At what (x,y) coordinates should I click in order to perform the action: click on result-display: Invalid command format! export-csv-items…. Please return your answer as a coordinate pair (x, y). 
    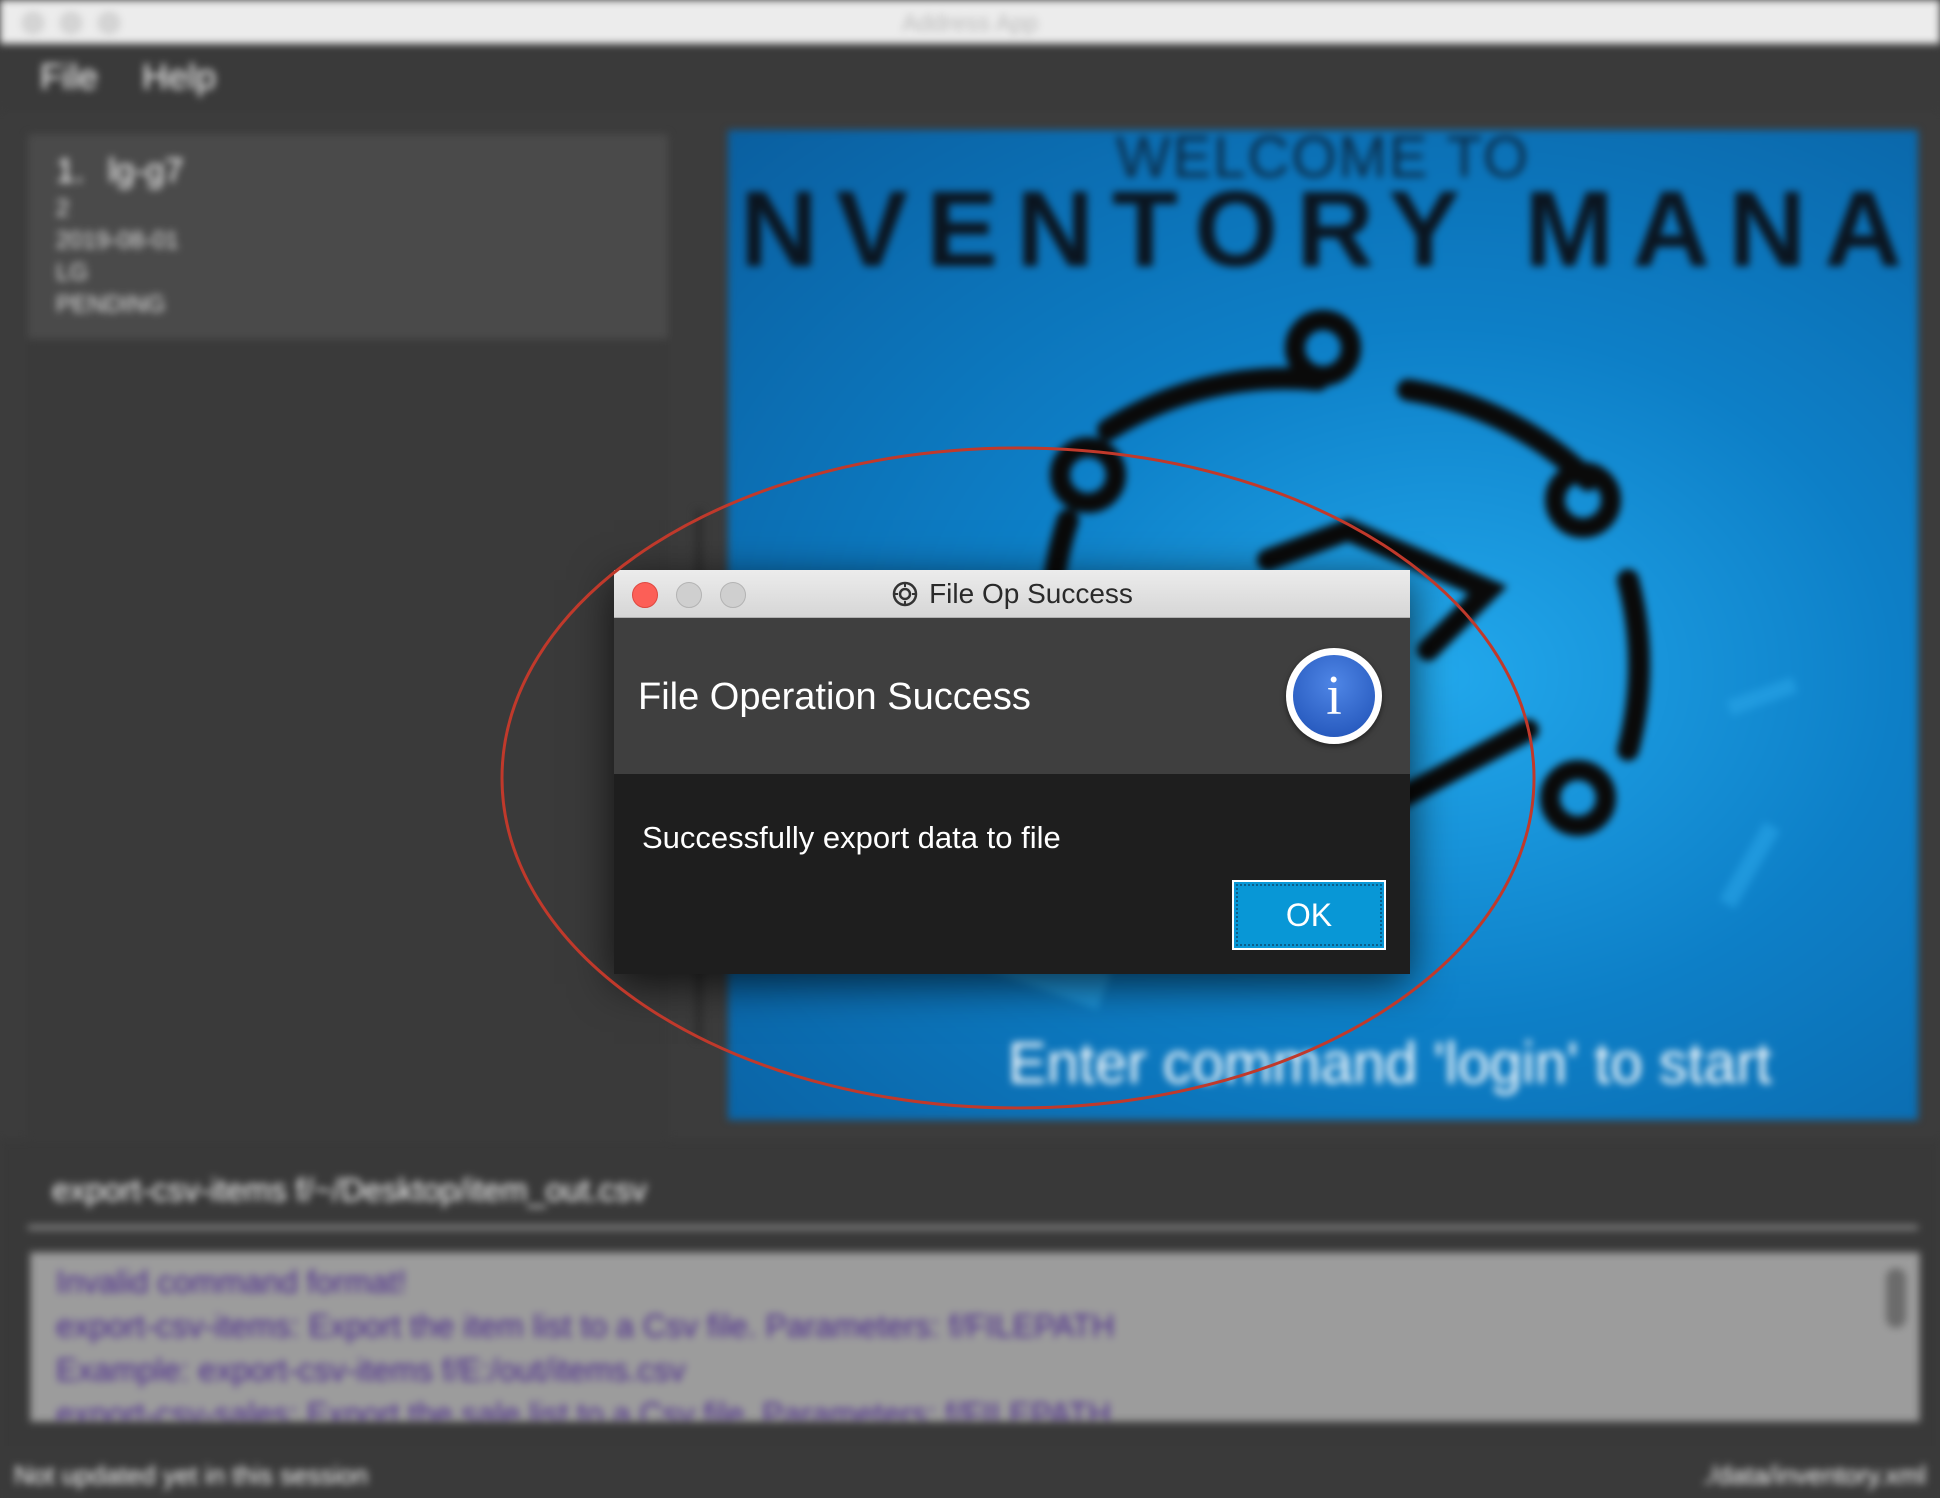
    Looking at the image, I should click on (975, 1337).